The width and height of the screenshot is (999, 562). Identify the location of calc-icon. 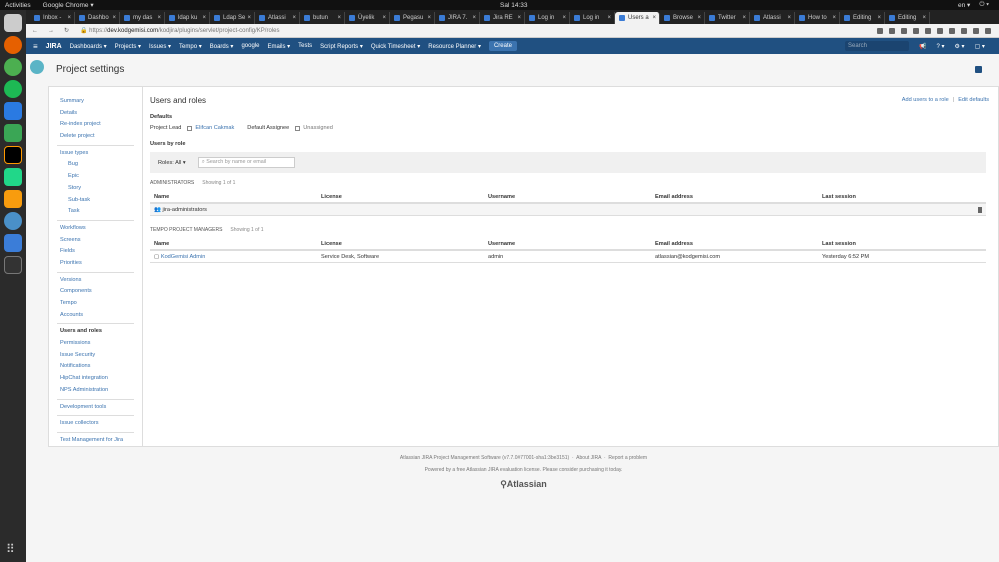
(13, 133).